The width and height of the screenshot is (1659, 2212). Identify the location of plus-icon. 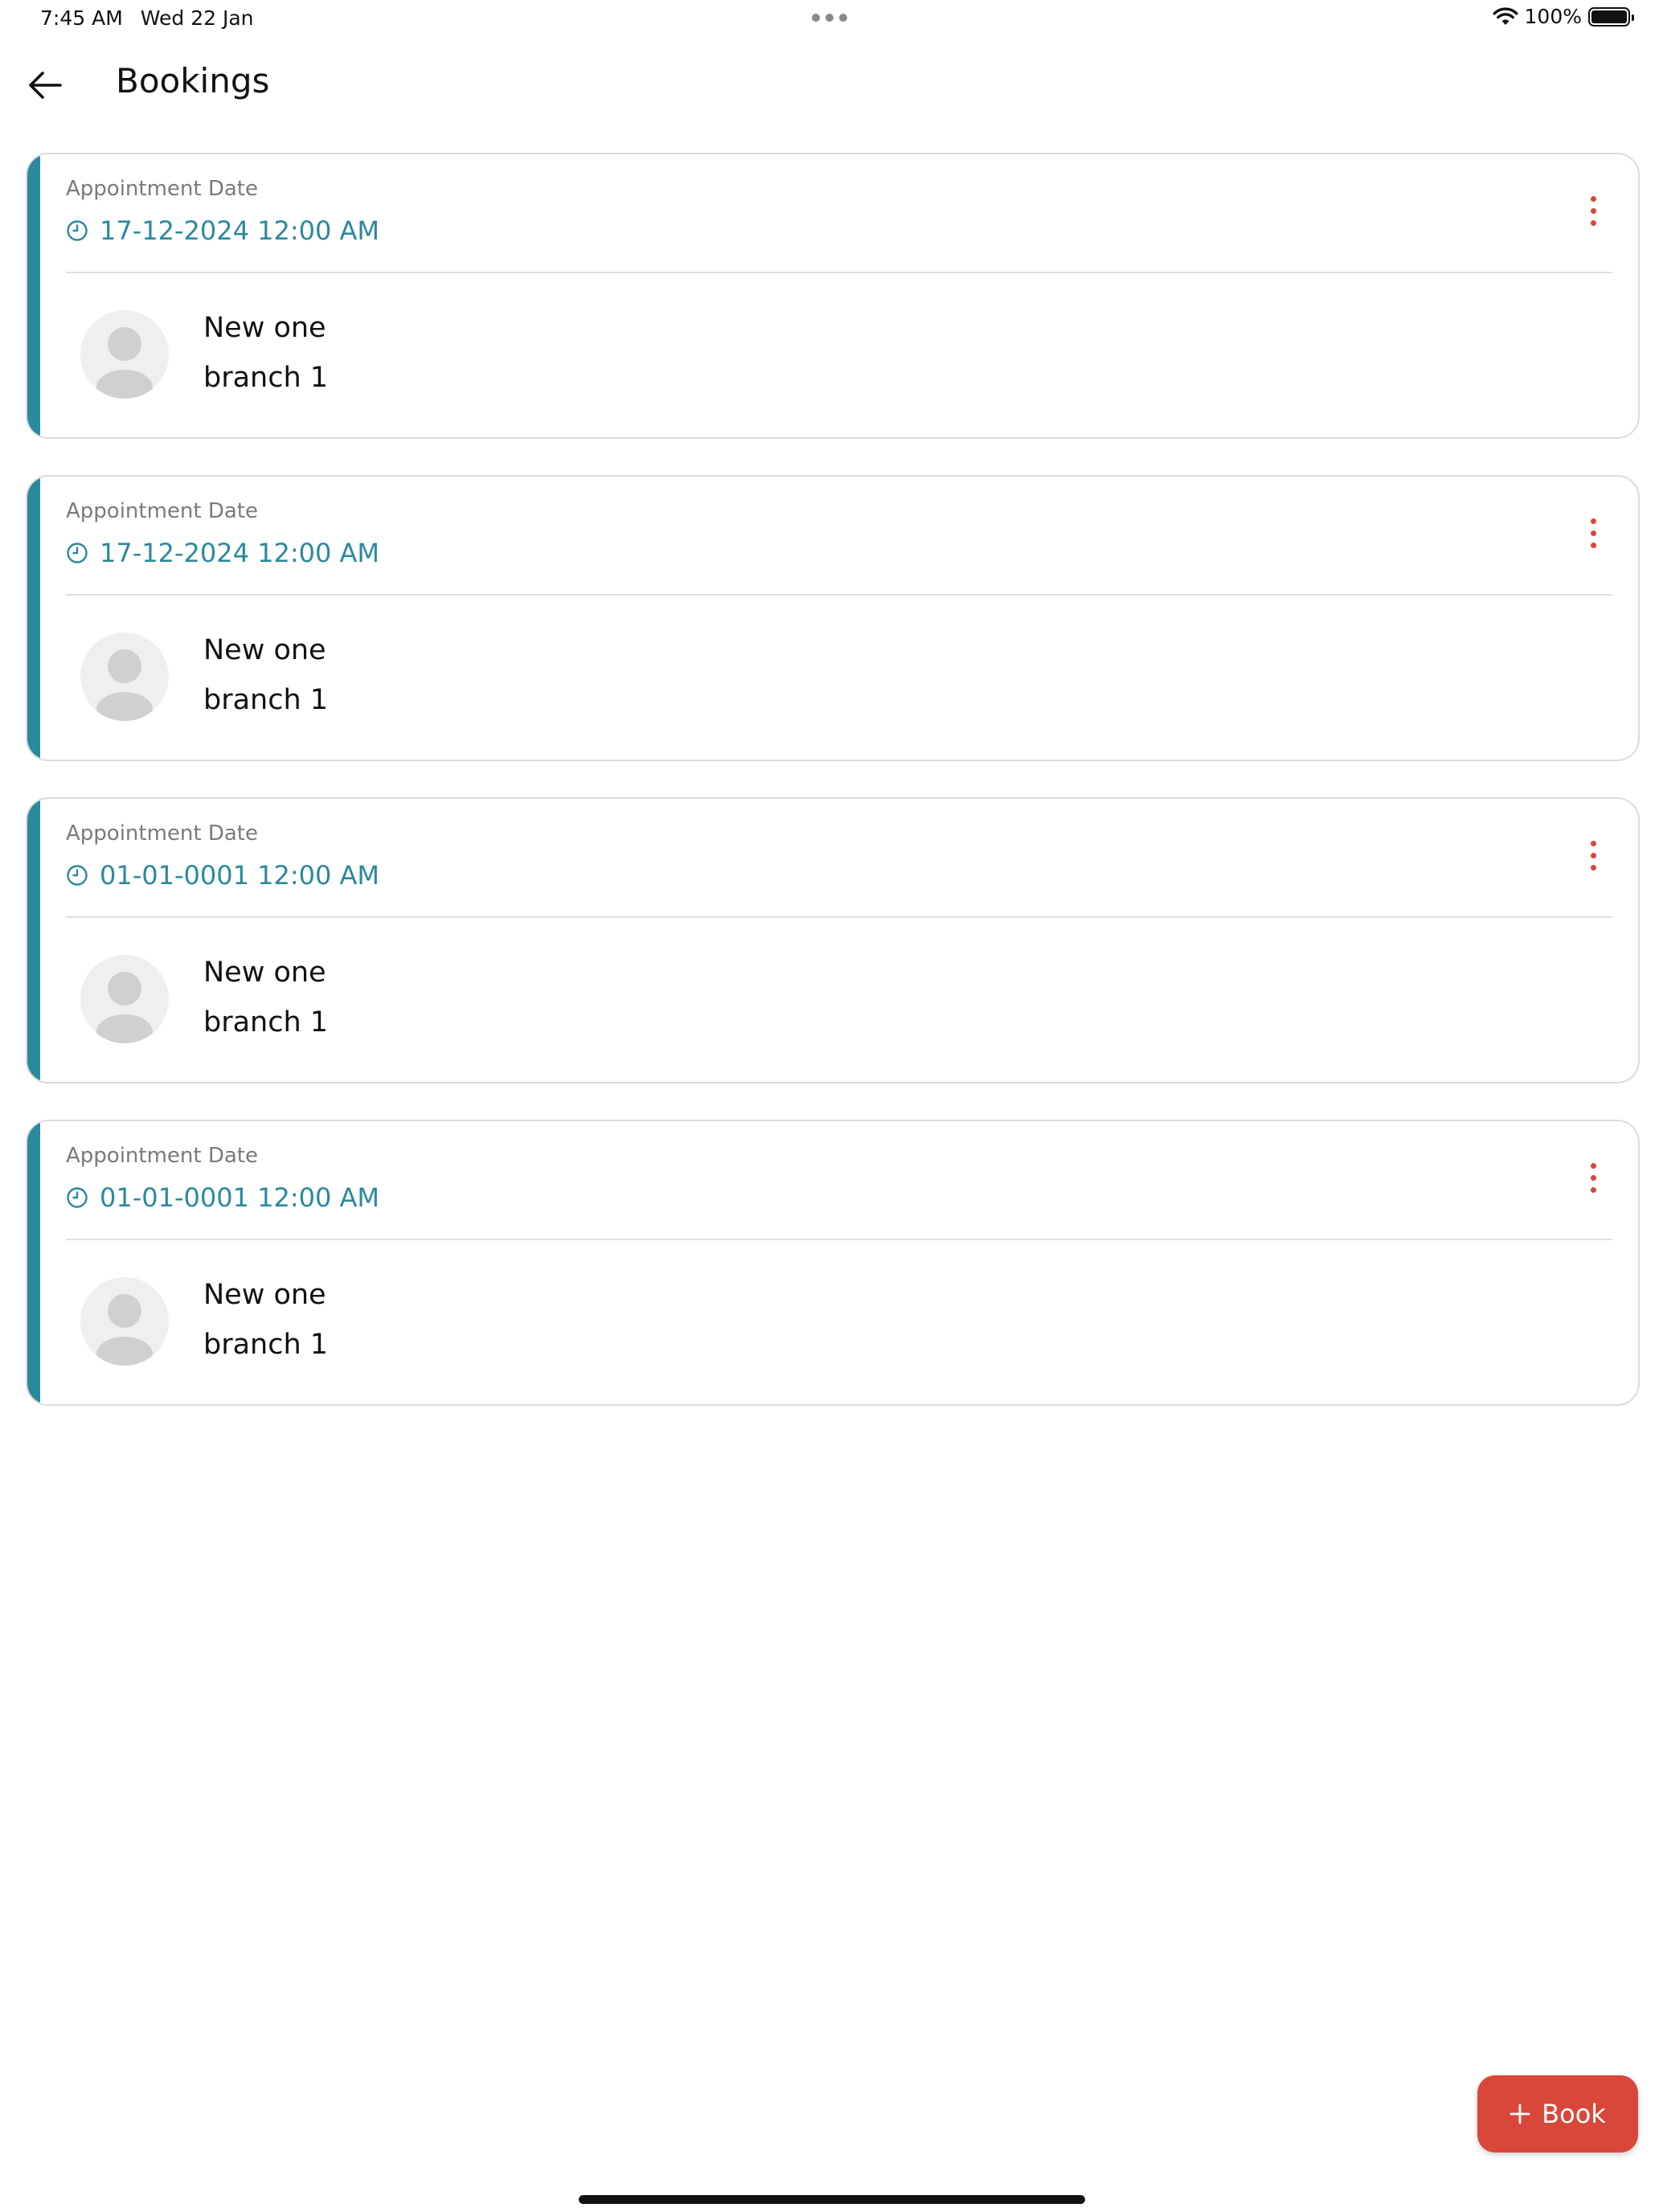
(1519, 2113).